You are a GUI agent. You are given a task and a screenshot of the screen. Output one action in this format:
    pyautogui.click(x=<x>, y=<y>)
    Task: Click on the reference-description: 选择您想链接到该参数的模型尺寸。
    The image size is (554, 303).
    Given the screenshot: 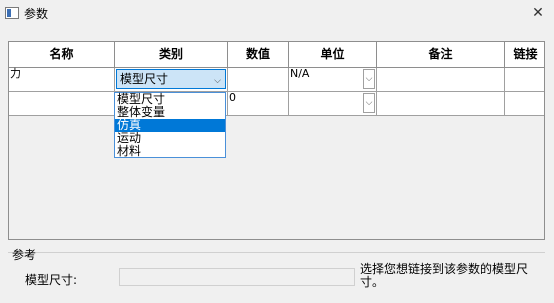 What is the action you would take?
    pyautogui.click(x=444, y=275)
    